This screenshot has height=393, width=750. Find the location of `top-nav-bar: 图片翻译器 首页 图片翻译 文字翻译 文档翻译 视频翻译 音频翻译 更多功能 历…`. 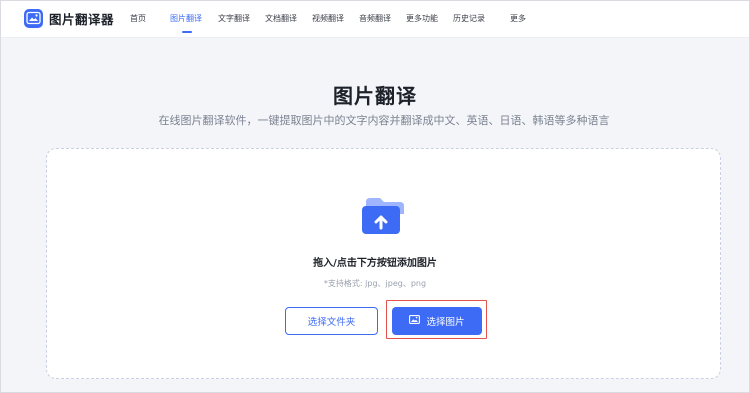

top-nav-bar: 图片翻译器 首页 图片翻译 文字翻译 文档翻译 视频翻译 音频翻译 更多功能 历… is located at coordinates (375, 19).